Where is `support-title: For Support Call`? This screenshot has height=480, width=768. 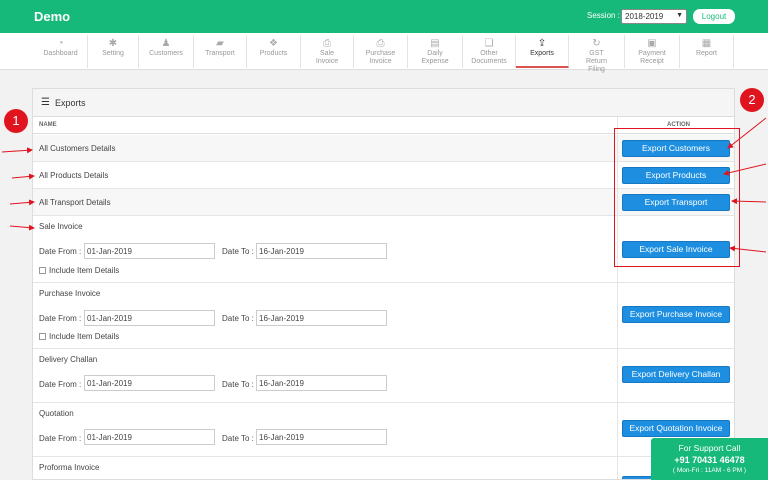
support-title: For Support Call is located at coordinates (709, 448).